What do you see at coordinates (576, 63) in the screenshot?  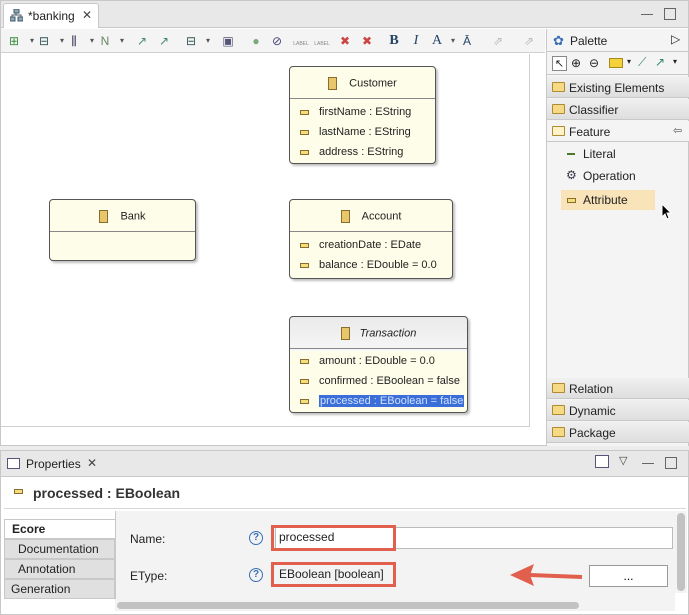 I see `zoom-in-icon: ⊕` at bounding box center [576, 63].